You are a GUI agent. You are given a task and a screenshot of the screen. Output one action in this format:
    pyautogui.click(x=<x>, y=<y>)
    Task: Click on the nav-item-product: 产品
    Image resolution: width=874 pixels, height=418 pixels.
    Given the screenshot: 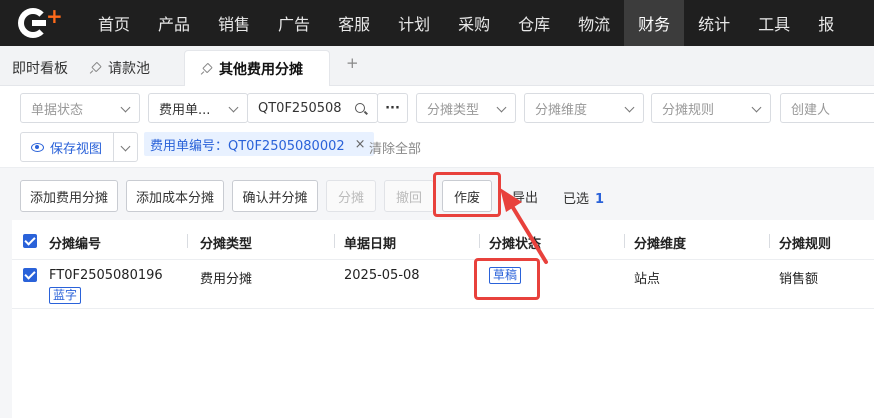 What is the action you would take?
    pyautogui.click(x=174, y=23)
    